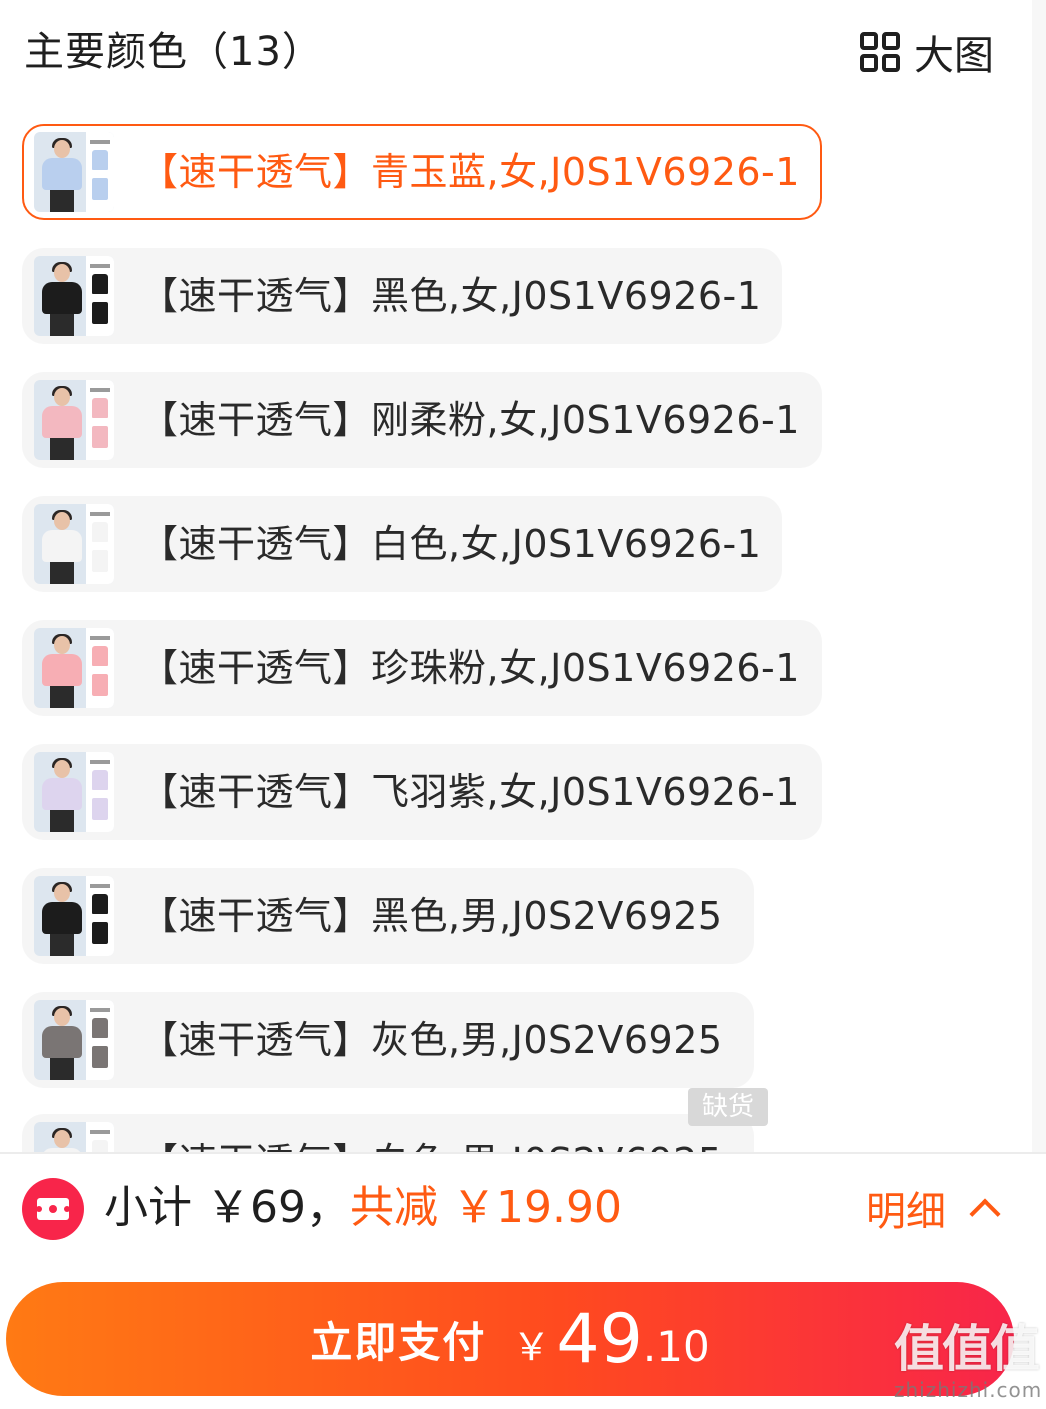 This screenshot has width=1046, height=1409. I want to click on coupon-ticket-icon, so click(53, 1209).